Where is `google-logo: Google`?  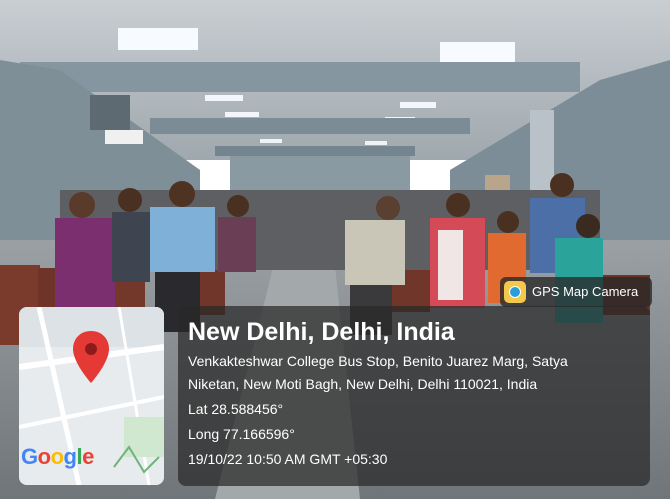 google-logo: Google is located at coordinates (57, 456).